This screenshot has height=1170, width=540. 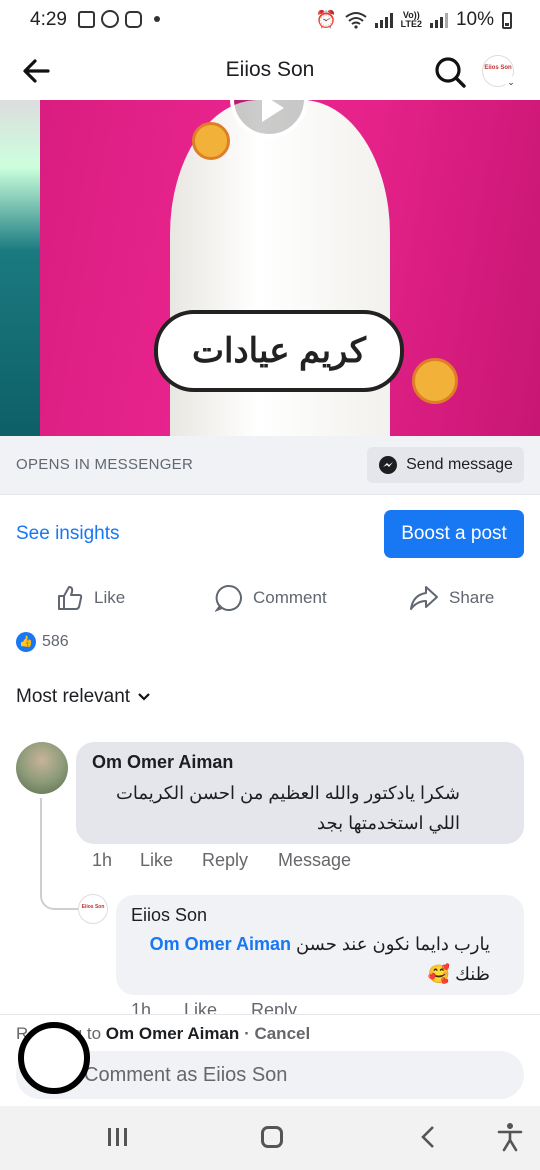 What do you see at coordinates (228, 598) in the screenshot?
I see `comment-bubble-icon` at bounding box center [228, 598].